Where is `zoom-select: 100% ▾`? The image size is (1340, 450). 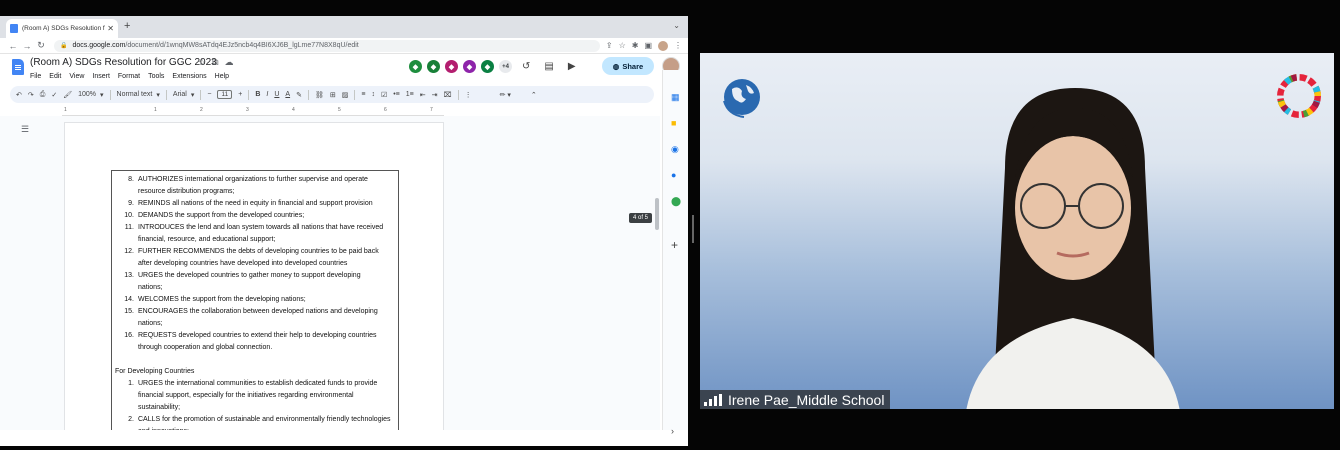
zoom-select: 100% ▾ is located at coordinates (90, 95).